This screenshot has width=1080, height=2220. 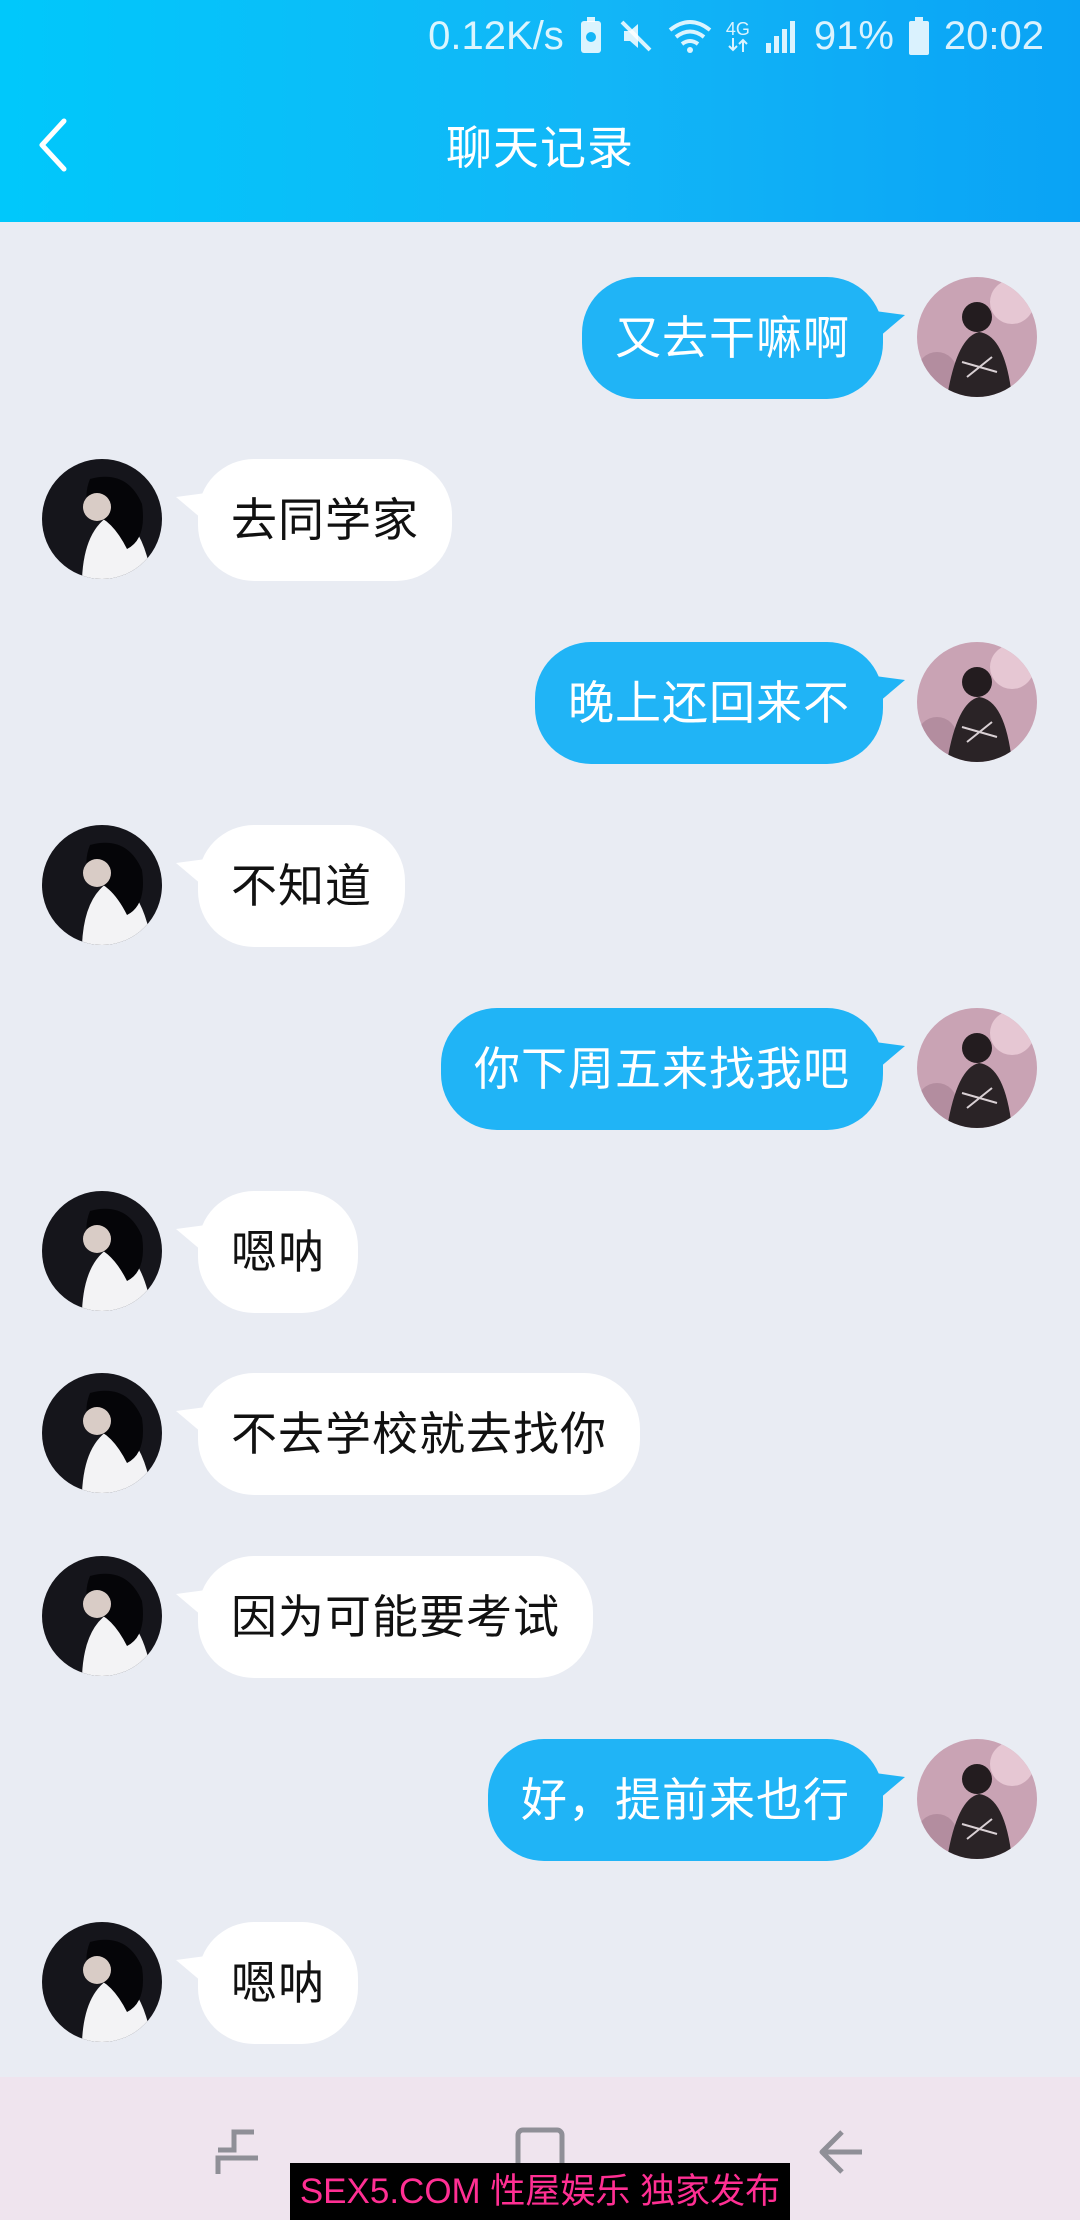 I want to click on mute-icon, so click(x=636, y=36).